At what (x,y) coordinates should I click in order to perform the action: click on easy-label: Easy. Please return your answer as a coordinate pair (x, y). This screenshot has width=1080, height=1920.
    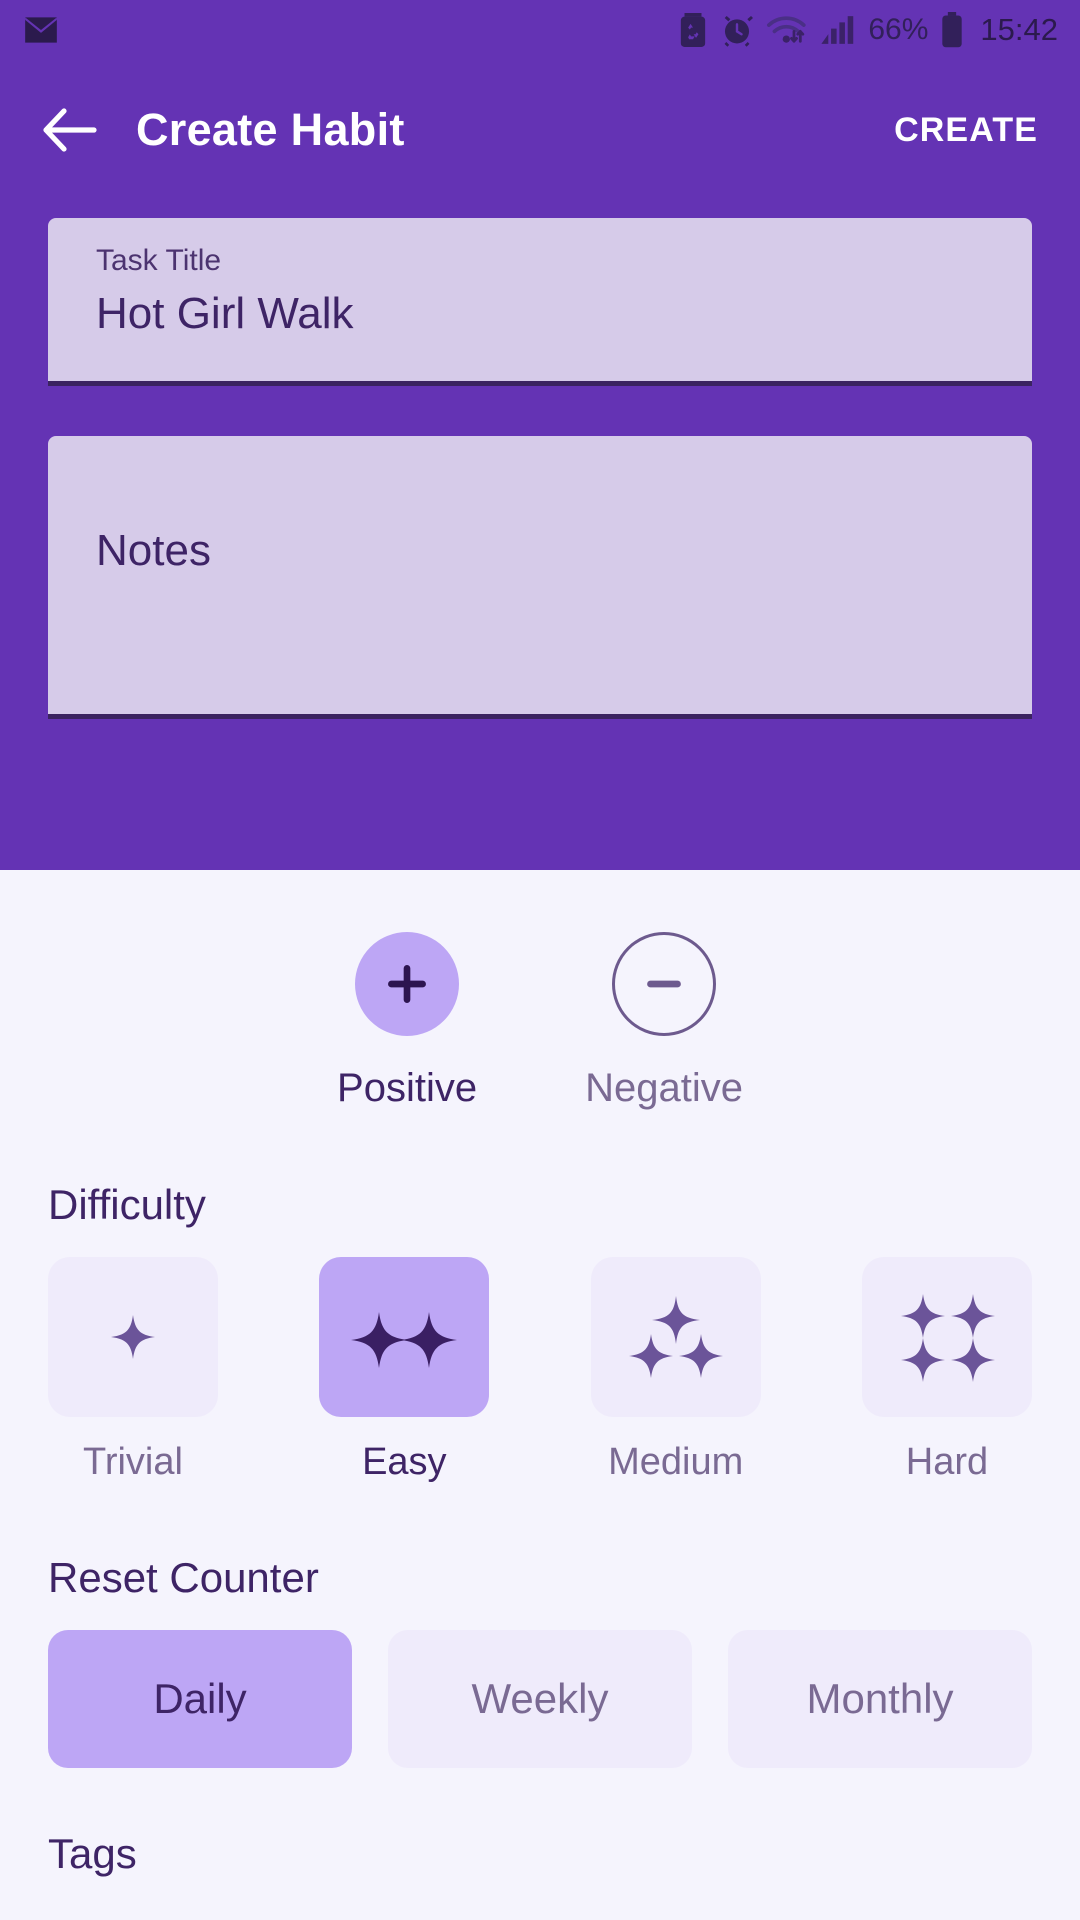
    Looking at the image, I should click on (404, 1462).